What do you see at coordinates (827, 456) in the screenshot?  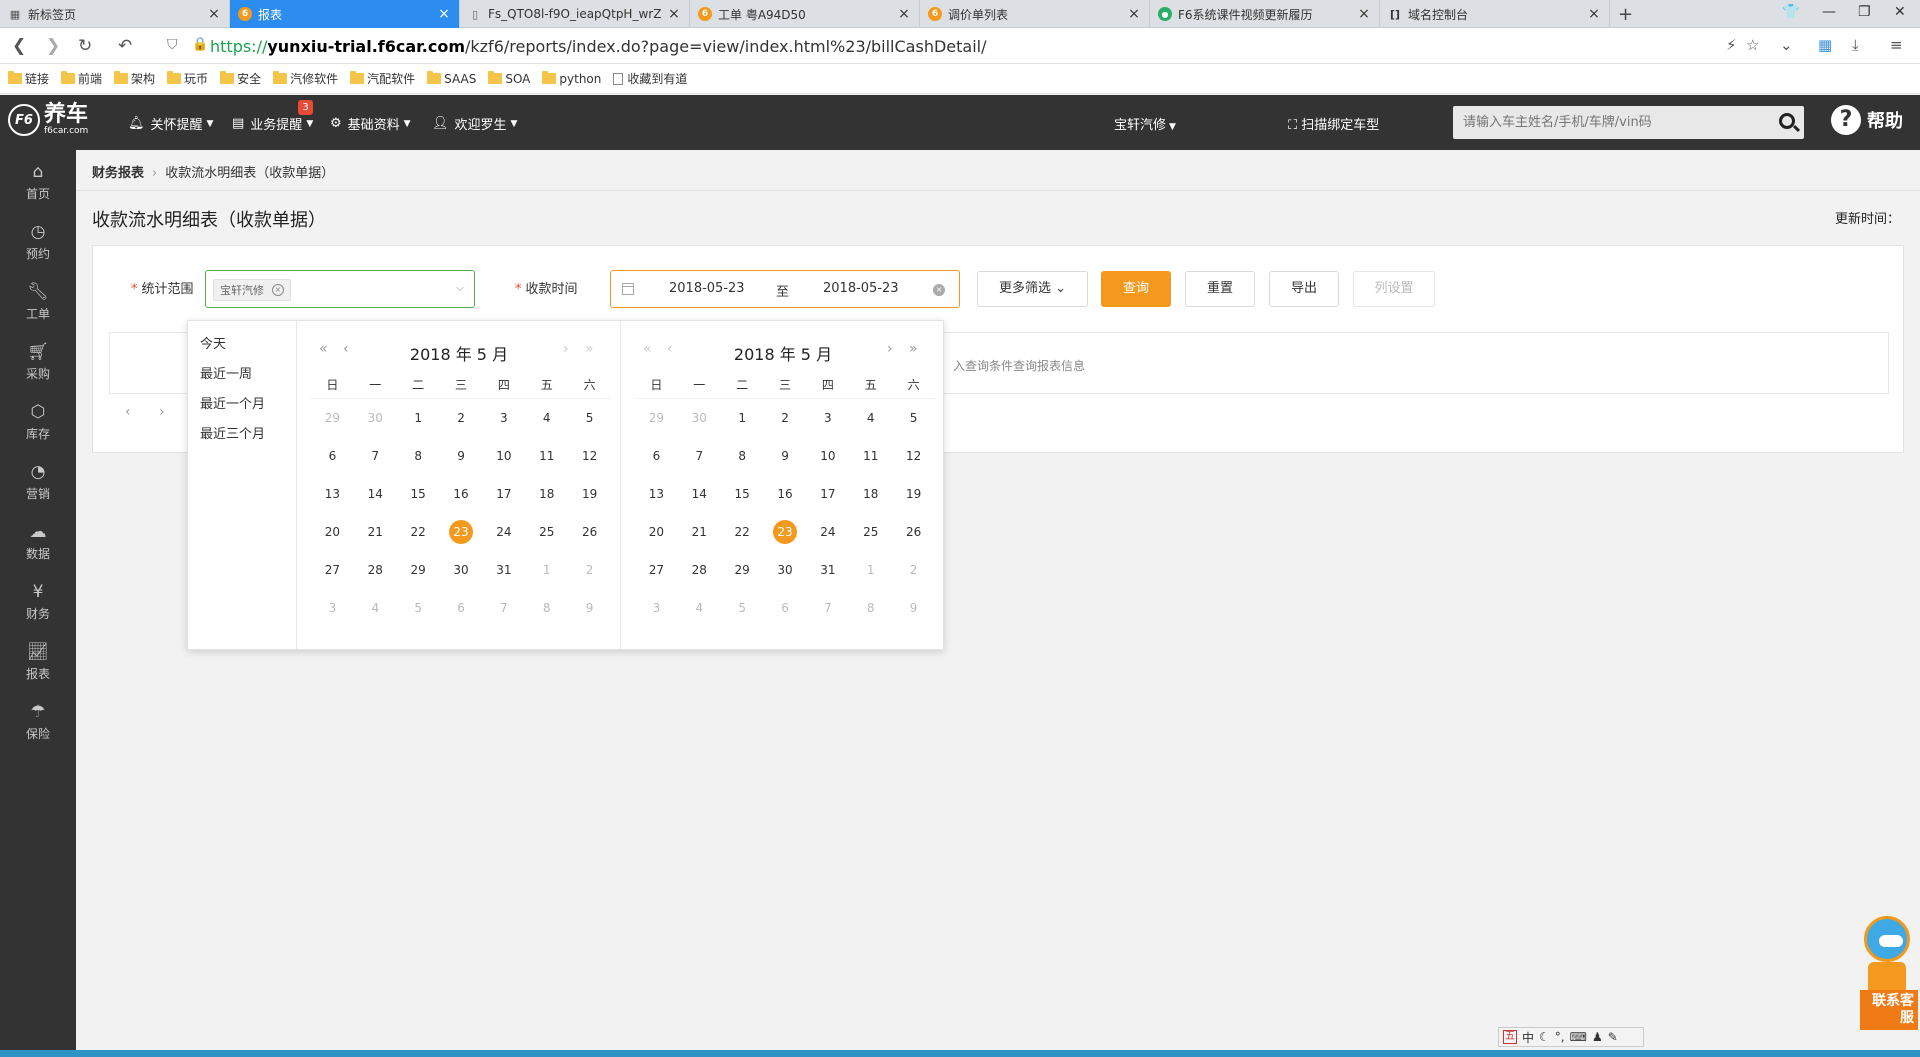 I see `calendar-day: 10` at bounding box center [827, 456].